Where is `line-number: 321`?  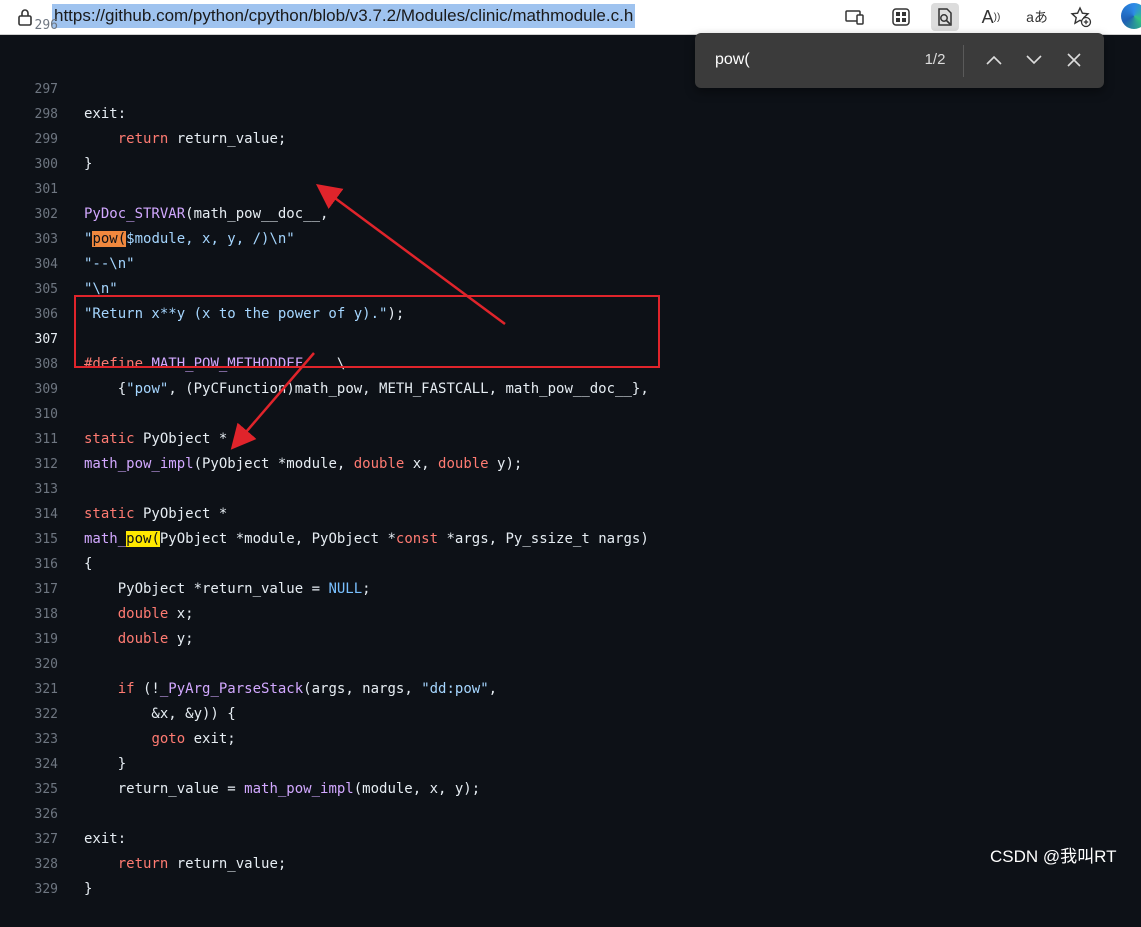 line-number: 321 is located at coordinates (46, 689).